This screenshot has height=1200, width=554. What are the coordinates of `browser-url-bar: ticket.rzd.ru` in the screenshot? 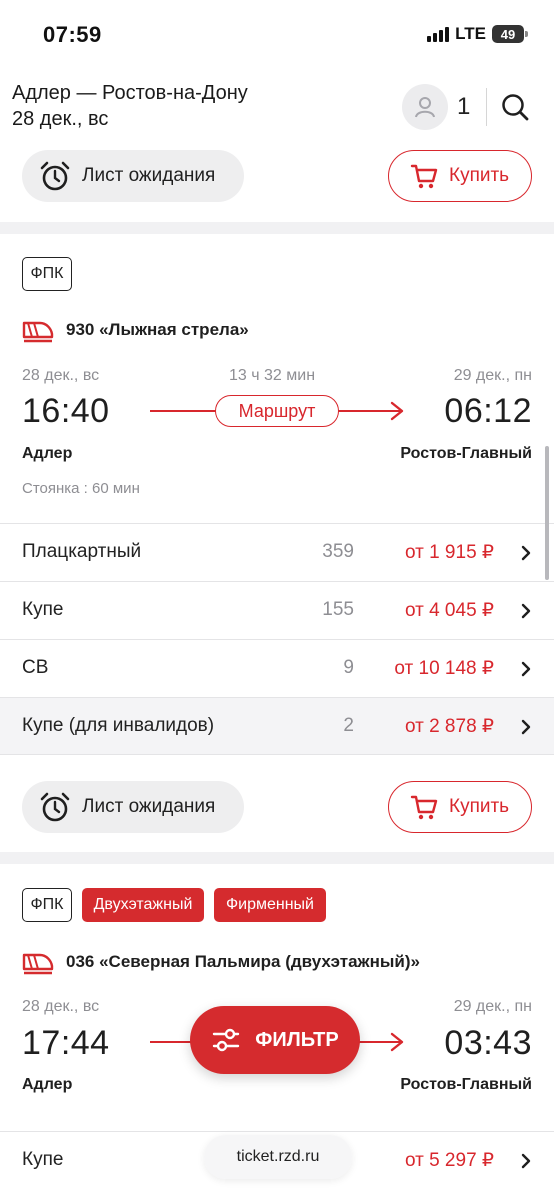 It's located at (278, 1157).